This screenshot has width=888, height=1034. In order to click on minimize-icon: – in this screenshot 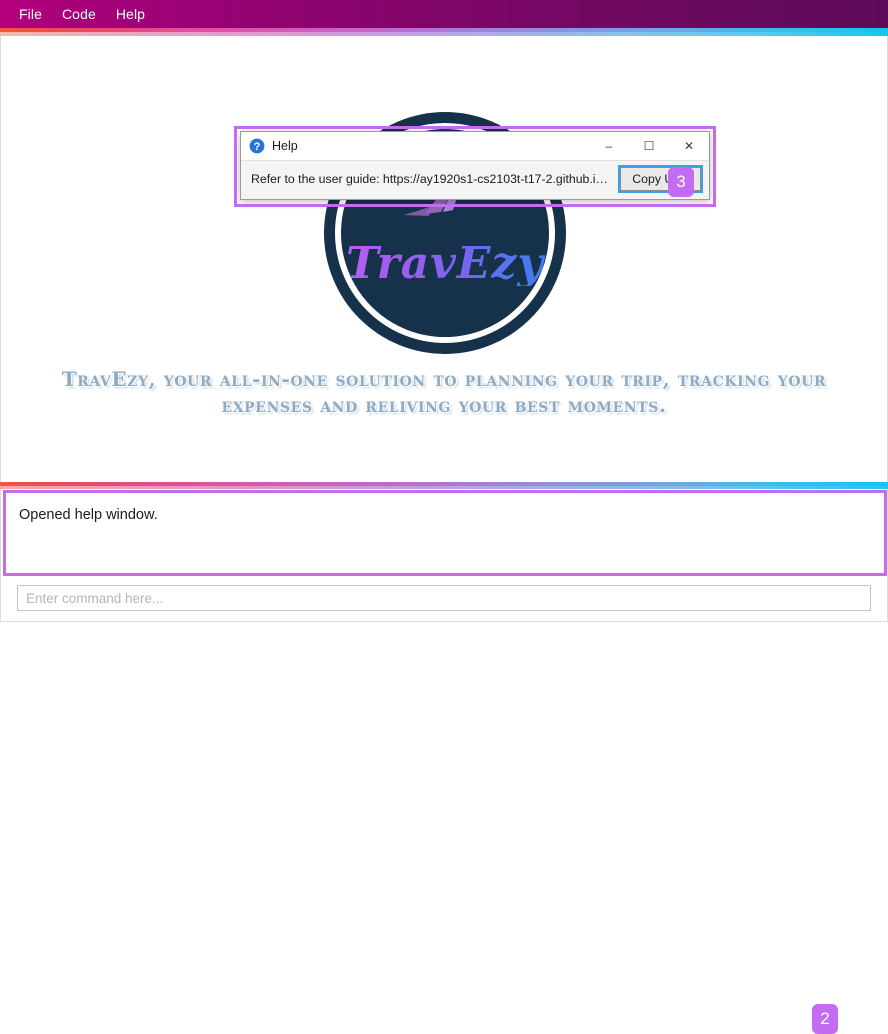, I will do `click(609, 146)`.